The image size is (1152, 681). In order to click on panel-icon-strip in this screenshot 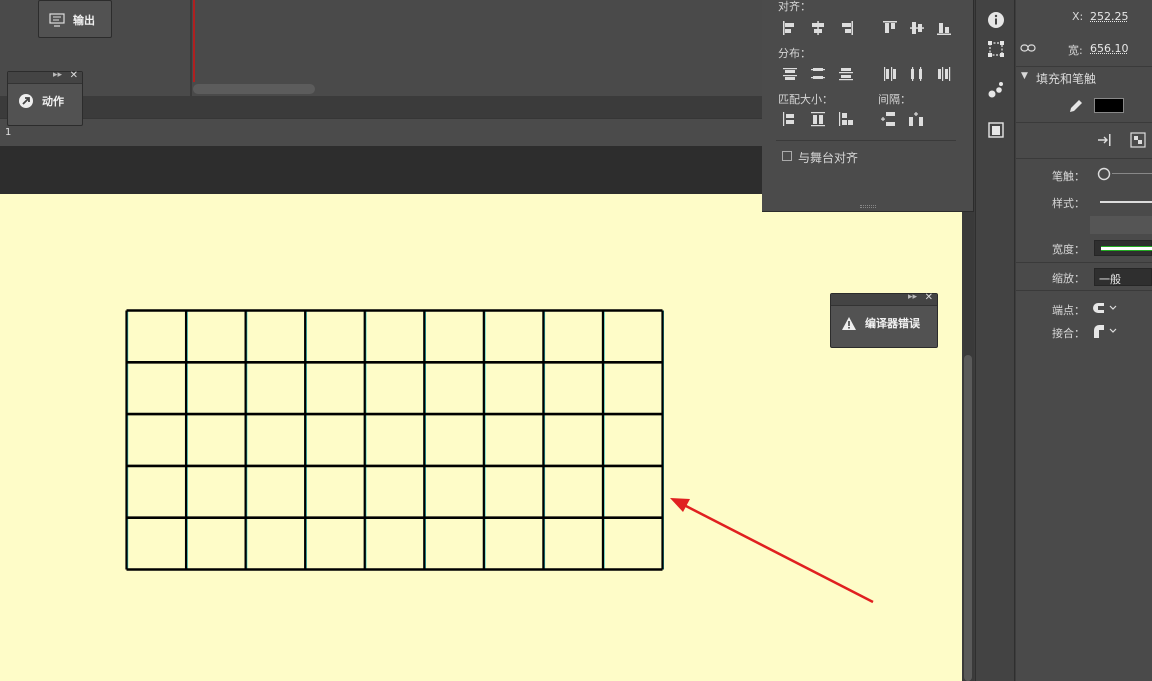, I will do `click(995, 340)`.